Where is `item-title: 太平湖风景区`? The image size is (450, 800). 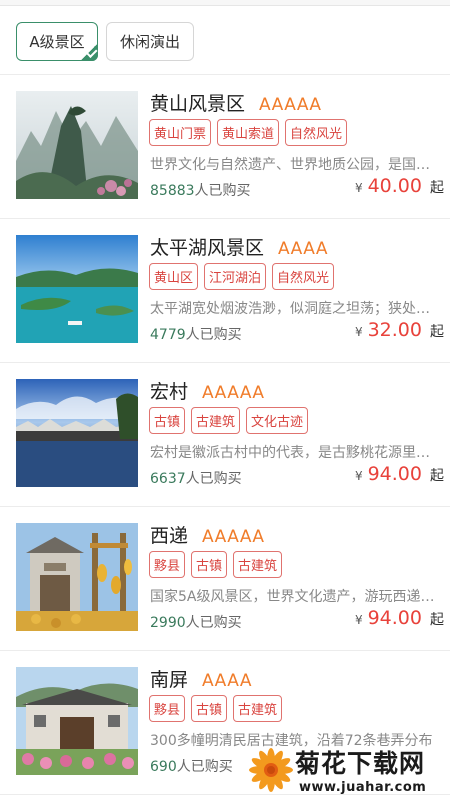
item-title: 太平湖风景区 is located at coordinates (207, 246).